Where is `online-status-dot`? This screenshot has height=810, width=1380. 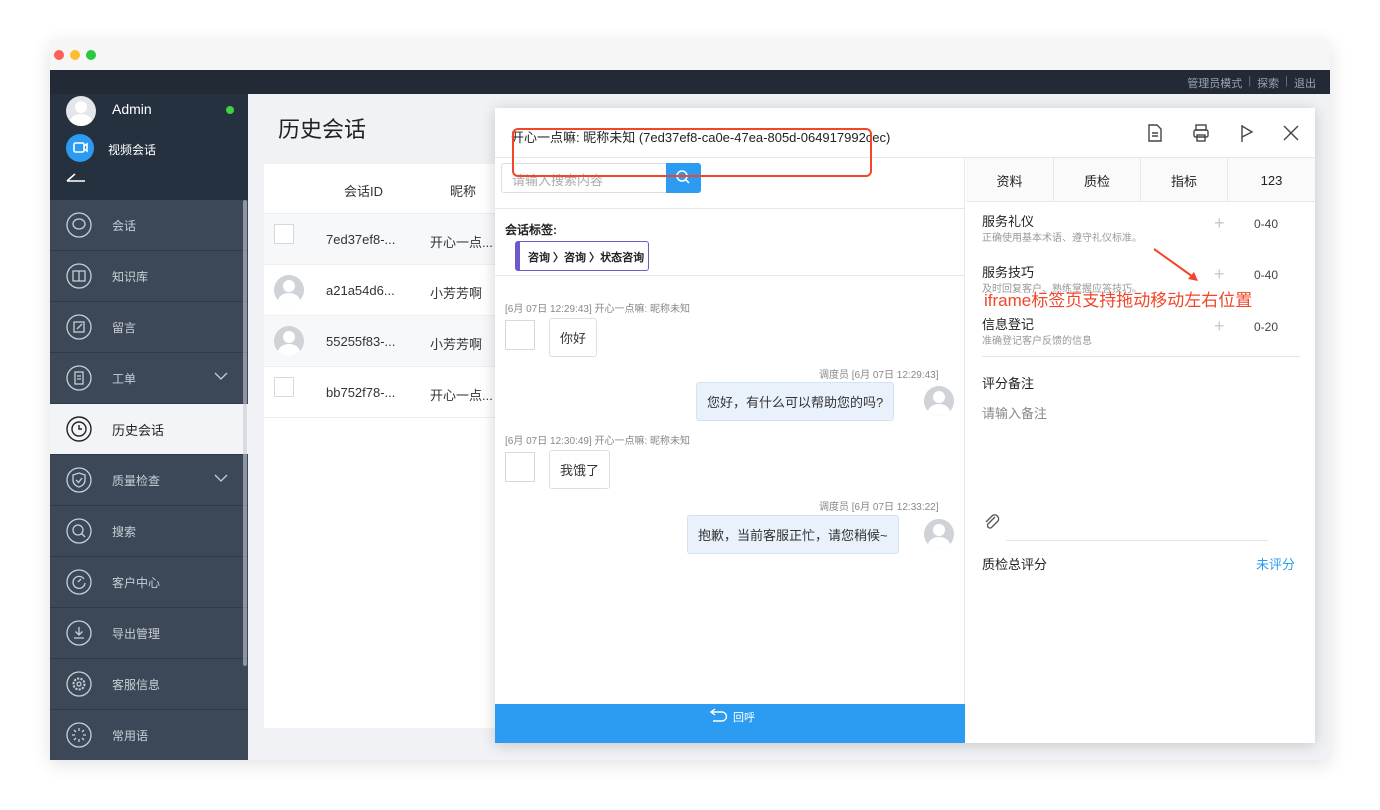
online-status-dot is located at coordinates (230, 110).